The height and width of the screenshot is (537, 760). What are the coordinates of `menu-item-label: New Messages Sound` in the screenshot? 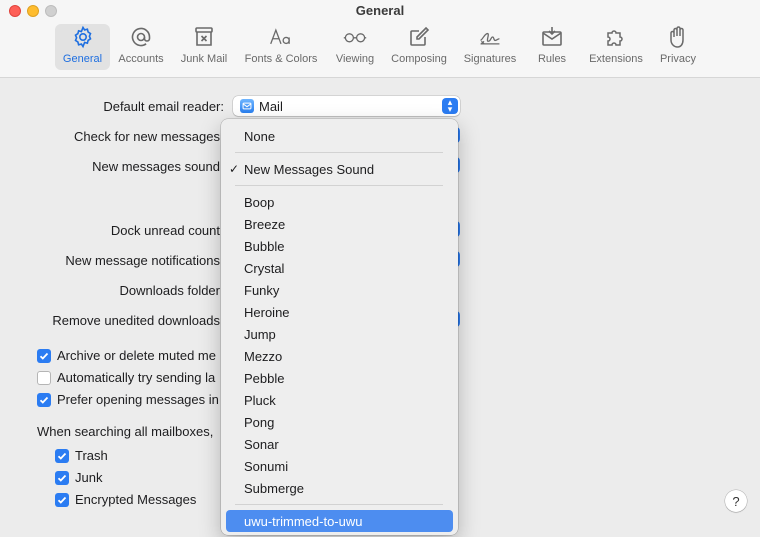 It's located at (309, 169).